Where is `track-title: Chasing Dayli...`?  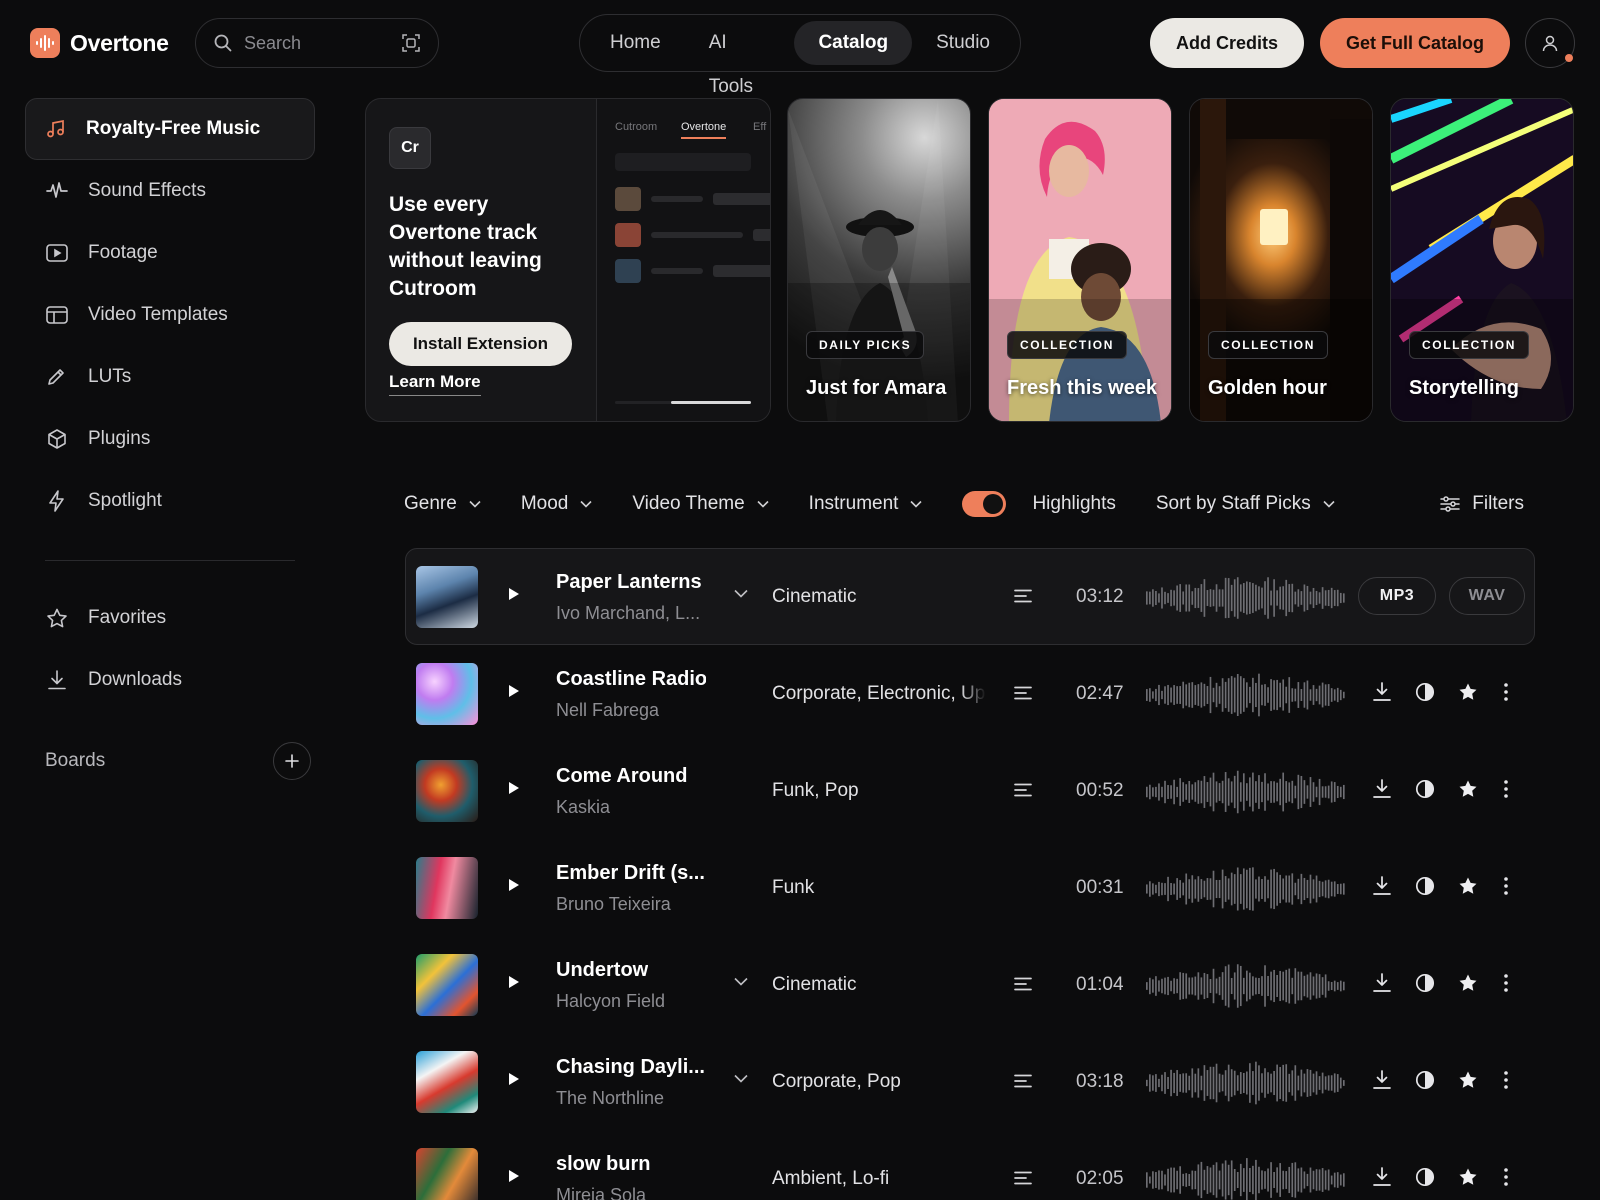
track-title: Chasing Dayli... is located at coordinates (630, 1067).